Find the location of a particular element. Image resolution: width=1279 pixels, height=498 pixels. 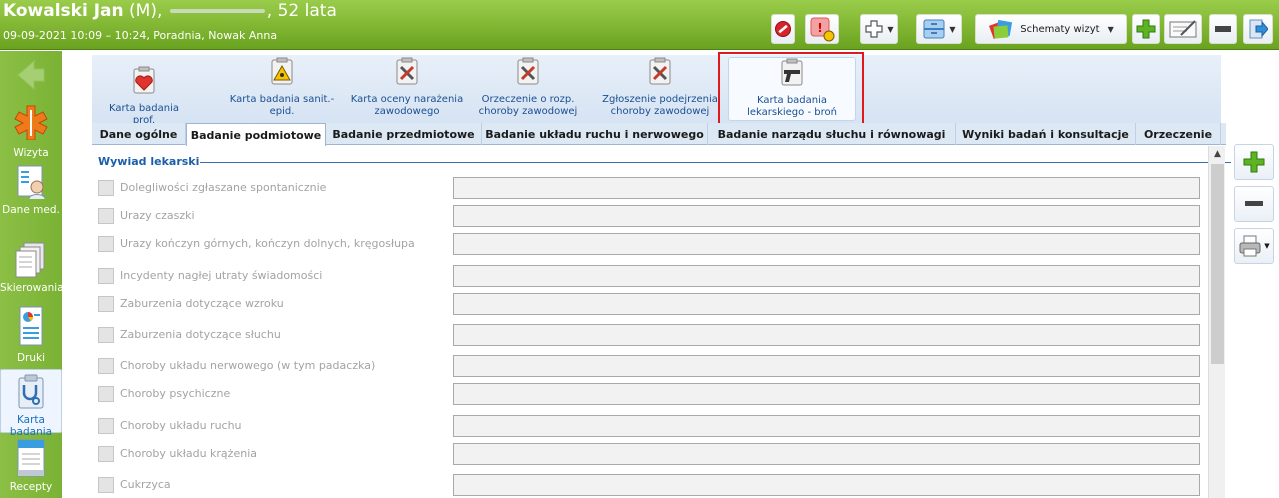

vertical-scrollbar: ▲ is located at coordinates (1216, 322).